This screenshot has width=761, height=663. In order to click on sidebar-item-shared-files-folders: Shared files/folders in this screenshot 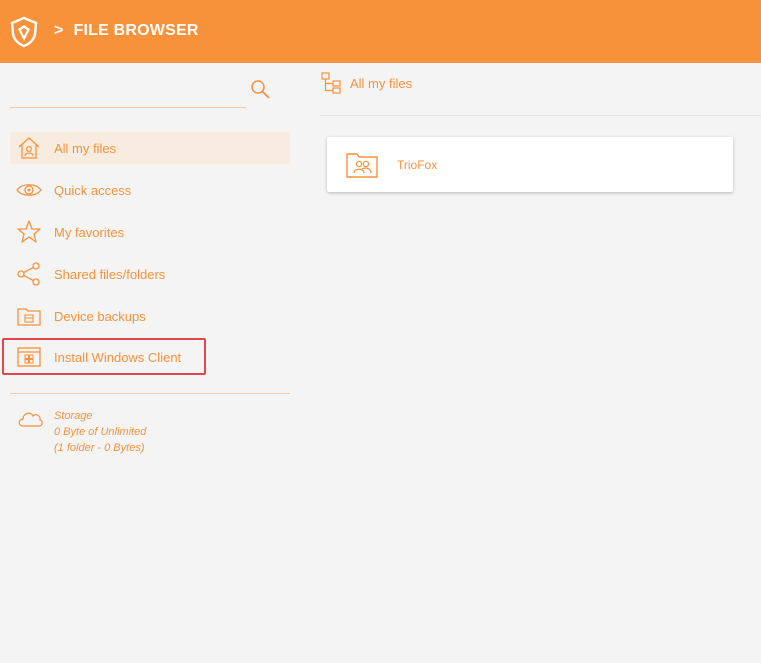, I will do `click(150, 274)`.